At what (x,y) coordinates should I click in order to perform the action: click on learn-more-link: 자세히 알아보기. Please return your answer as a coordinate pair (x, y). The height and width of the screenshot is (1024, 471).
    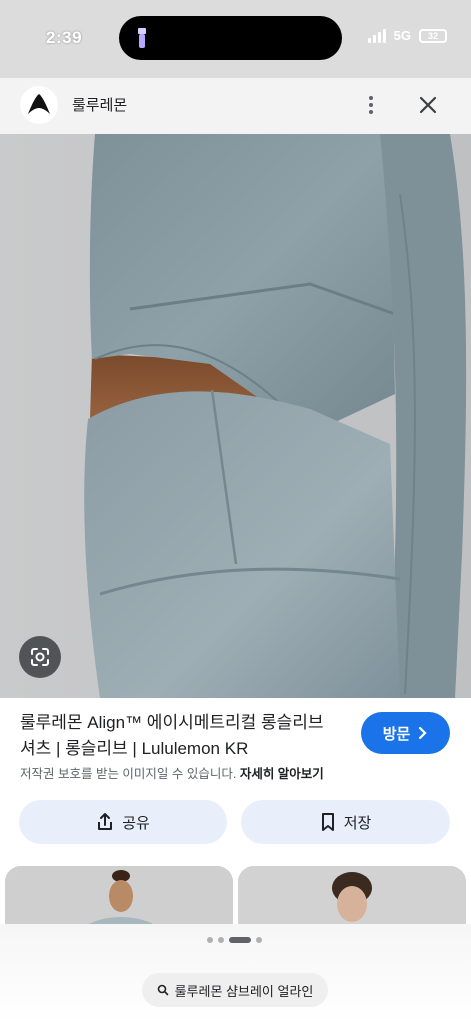
    Looking at the image, I should click on (282, 774).